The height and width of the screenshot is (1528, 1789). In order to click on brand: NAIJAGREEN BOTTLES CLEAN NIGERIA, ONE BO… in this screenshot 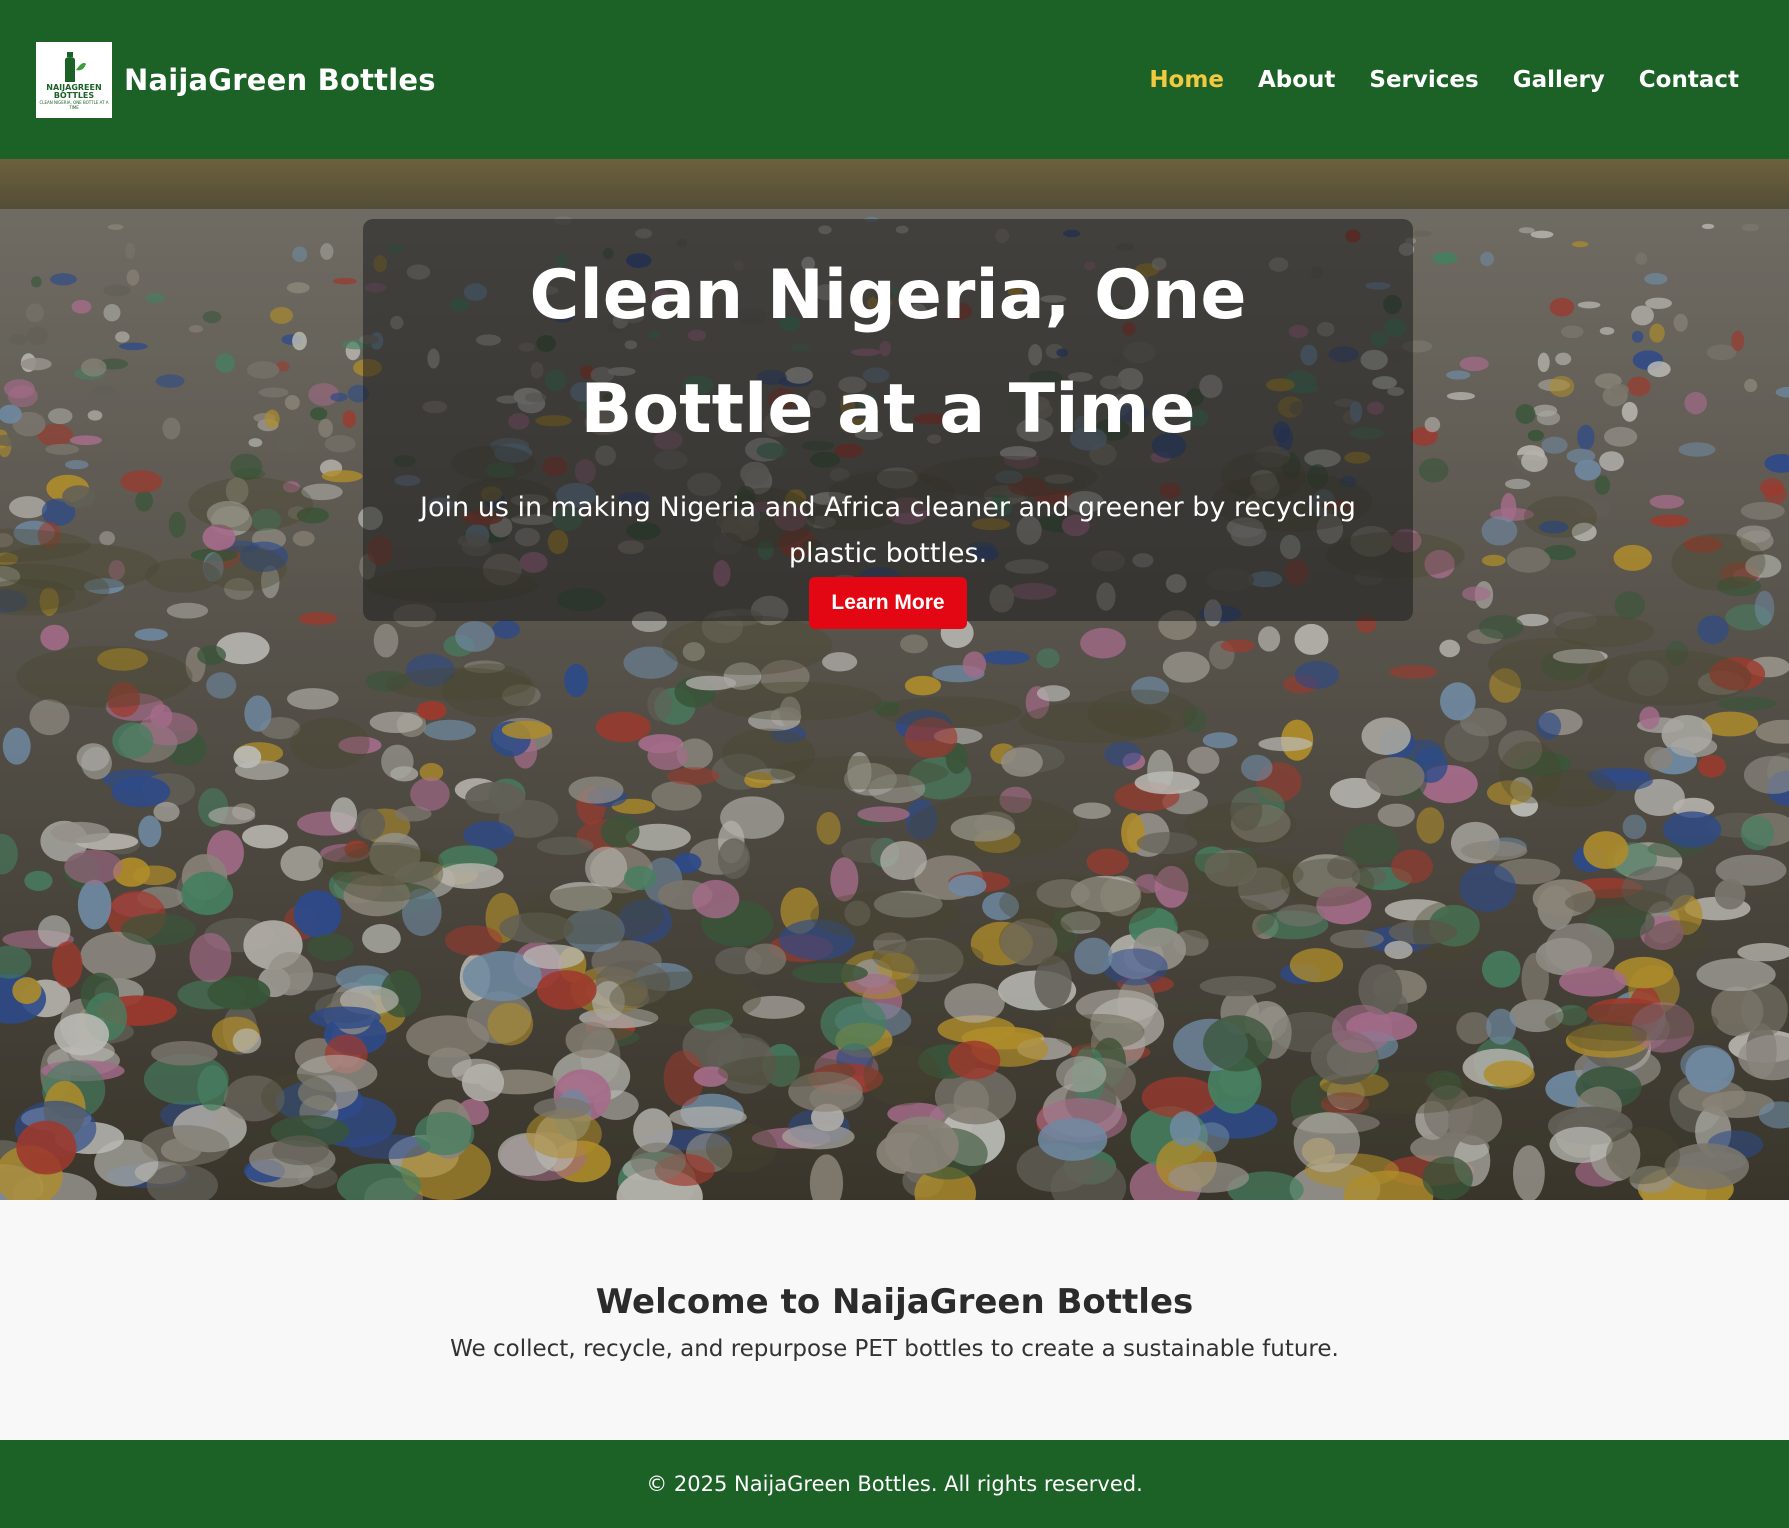, I will do `click(236, 79)`.